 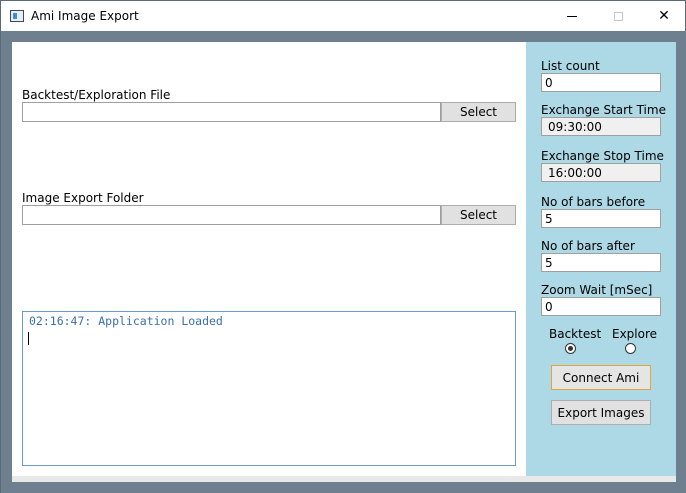 I want to click on explore-radio, so click(x=630, y=348).